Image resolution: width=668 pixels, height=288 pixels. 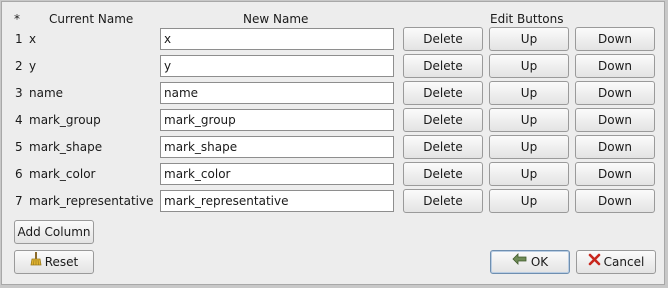 What do you see at coordinates (91, 19) in the screenshot?
I see `header-current-name: Current Name` at bounding box center [91, 19].